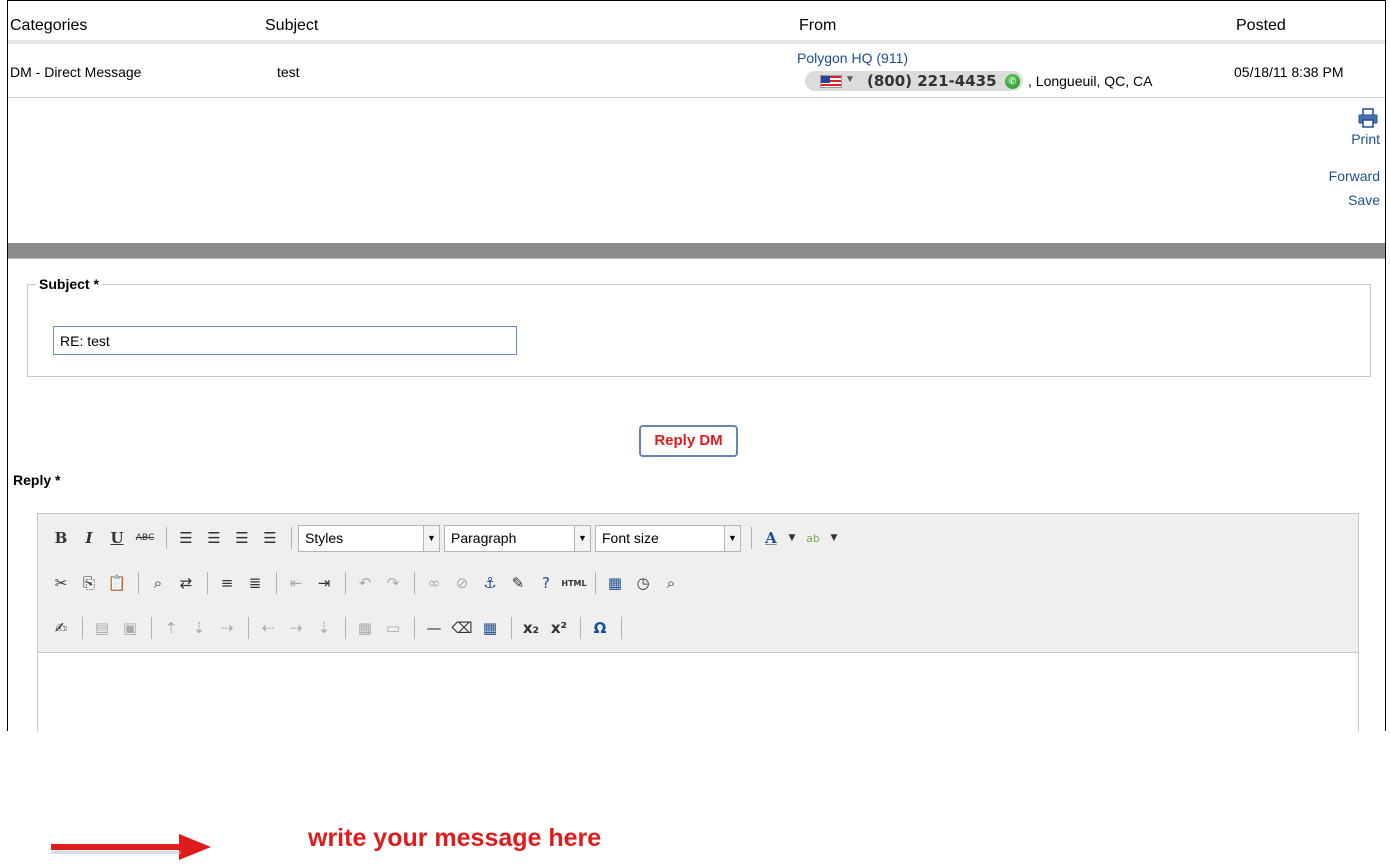 The image size is (1390, 866). What do you see at coordinates (242, 538) in the screenshot?
I see `align-right-icon: ☰` at bounding box center [242, 538].